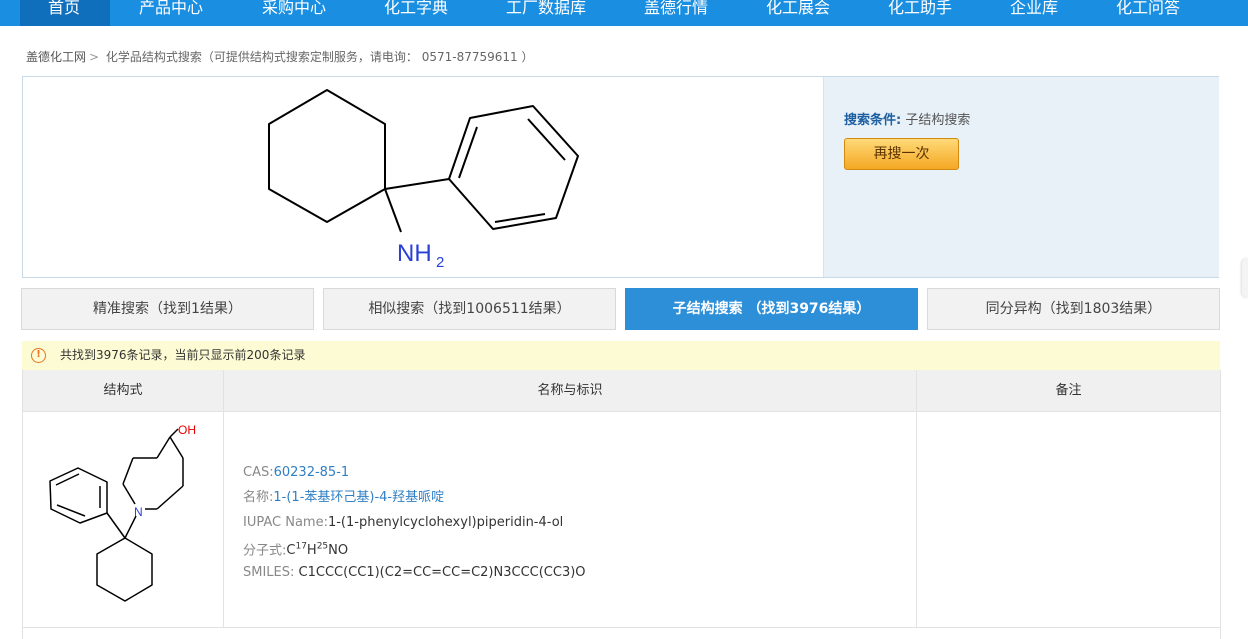 The width and height of the screenshot is (1248, 639). I want to click on tab-similar-search: 相似搜索（找到1006511结果）, so click(469, 309).